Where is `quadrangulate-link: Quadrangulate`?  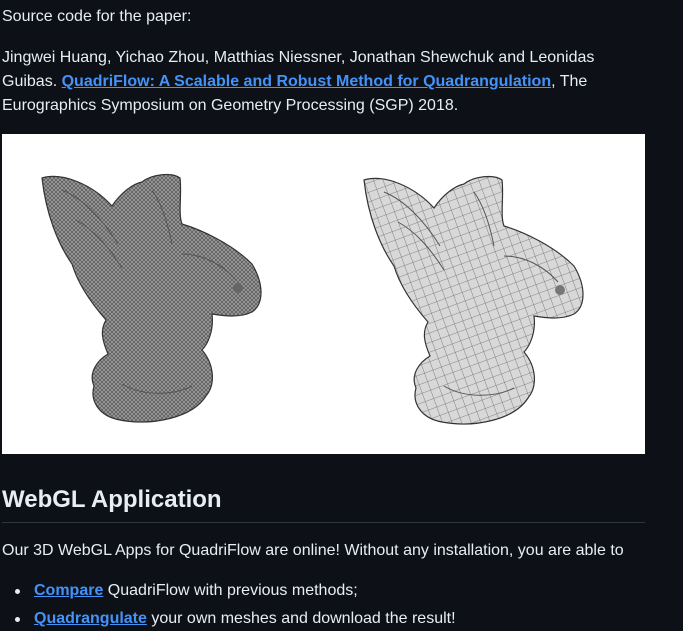 quadrangulate-link: Quadrangulate is located at coordinates (90, 618).